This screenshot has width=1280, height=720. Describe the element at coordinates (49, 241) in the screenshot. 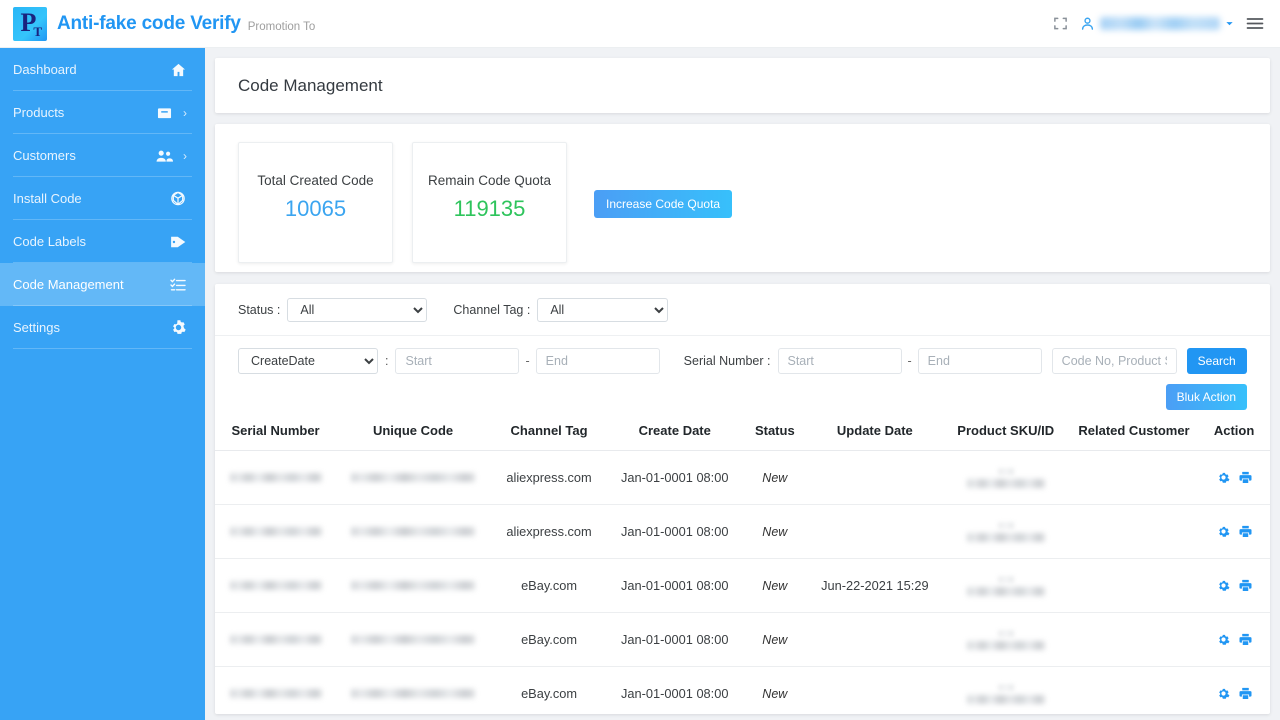

I see `sidebar-item-label: Code Labels` at that location.